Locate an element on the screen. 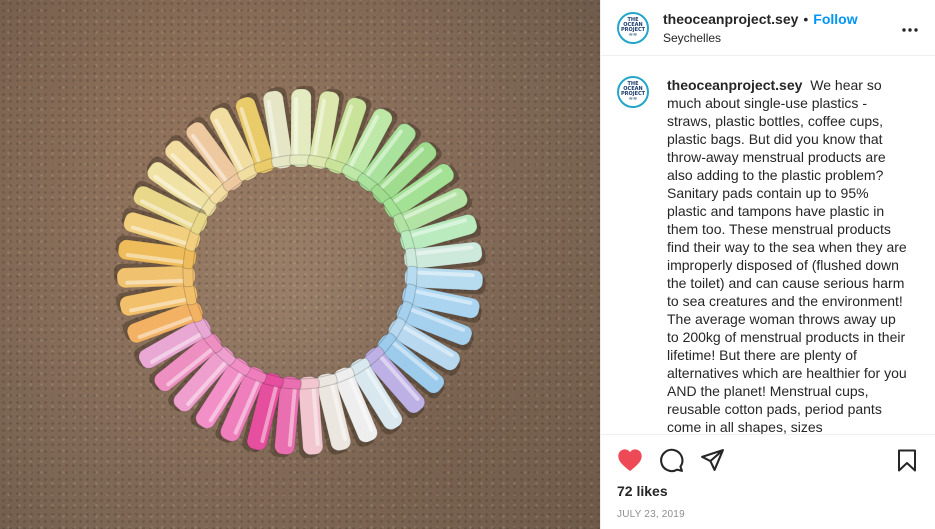  post-actions: 72 likes JULY 23, 2019 is located at coordinates (768, 481).